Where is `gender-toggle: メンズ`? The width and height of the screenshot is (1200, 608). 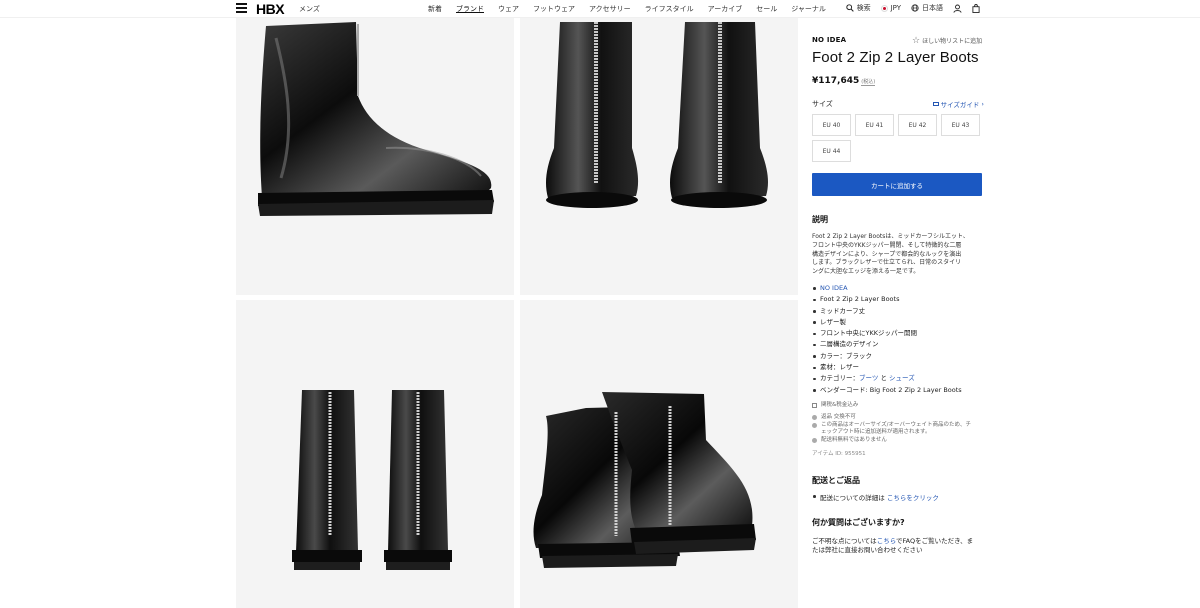 gender-toggle: メンズ is located at coordinates (309, 9).